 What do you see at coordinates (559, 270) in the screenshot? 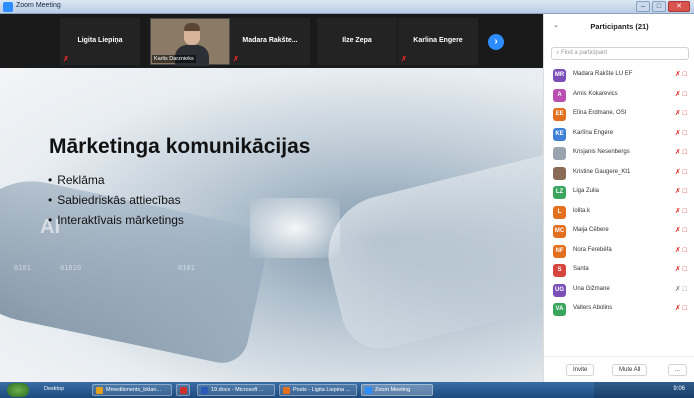
I see `avatar: S` at bounding box center [559, 270].